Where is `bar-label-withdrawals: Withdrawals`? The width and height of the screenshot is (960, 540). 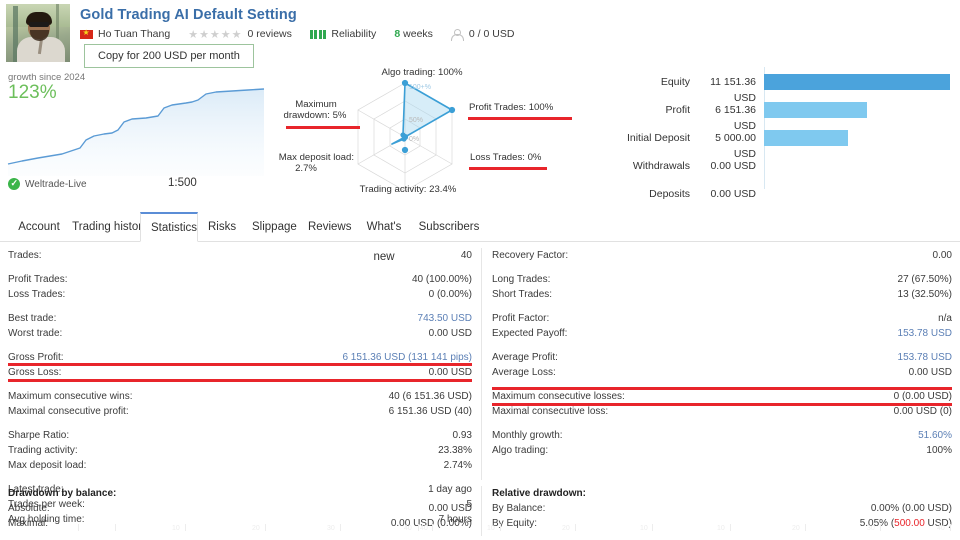
bar-label-withdrawals: Withdrawals is located at coordinates (661, 166).